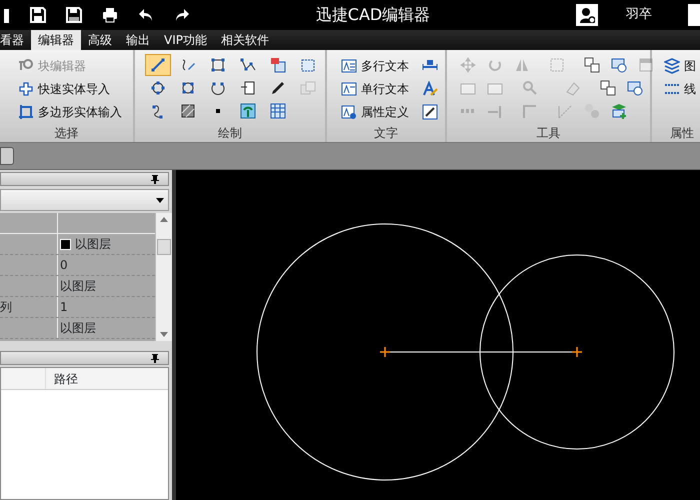  I want to click on undo-icon, so click(146, 15).